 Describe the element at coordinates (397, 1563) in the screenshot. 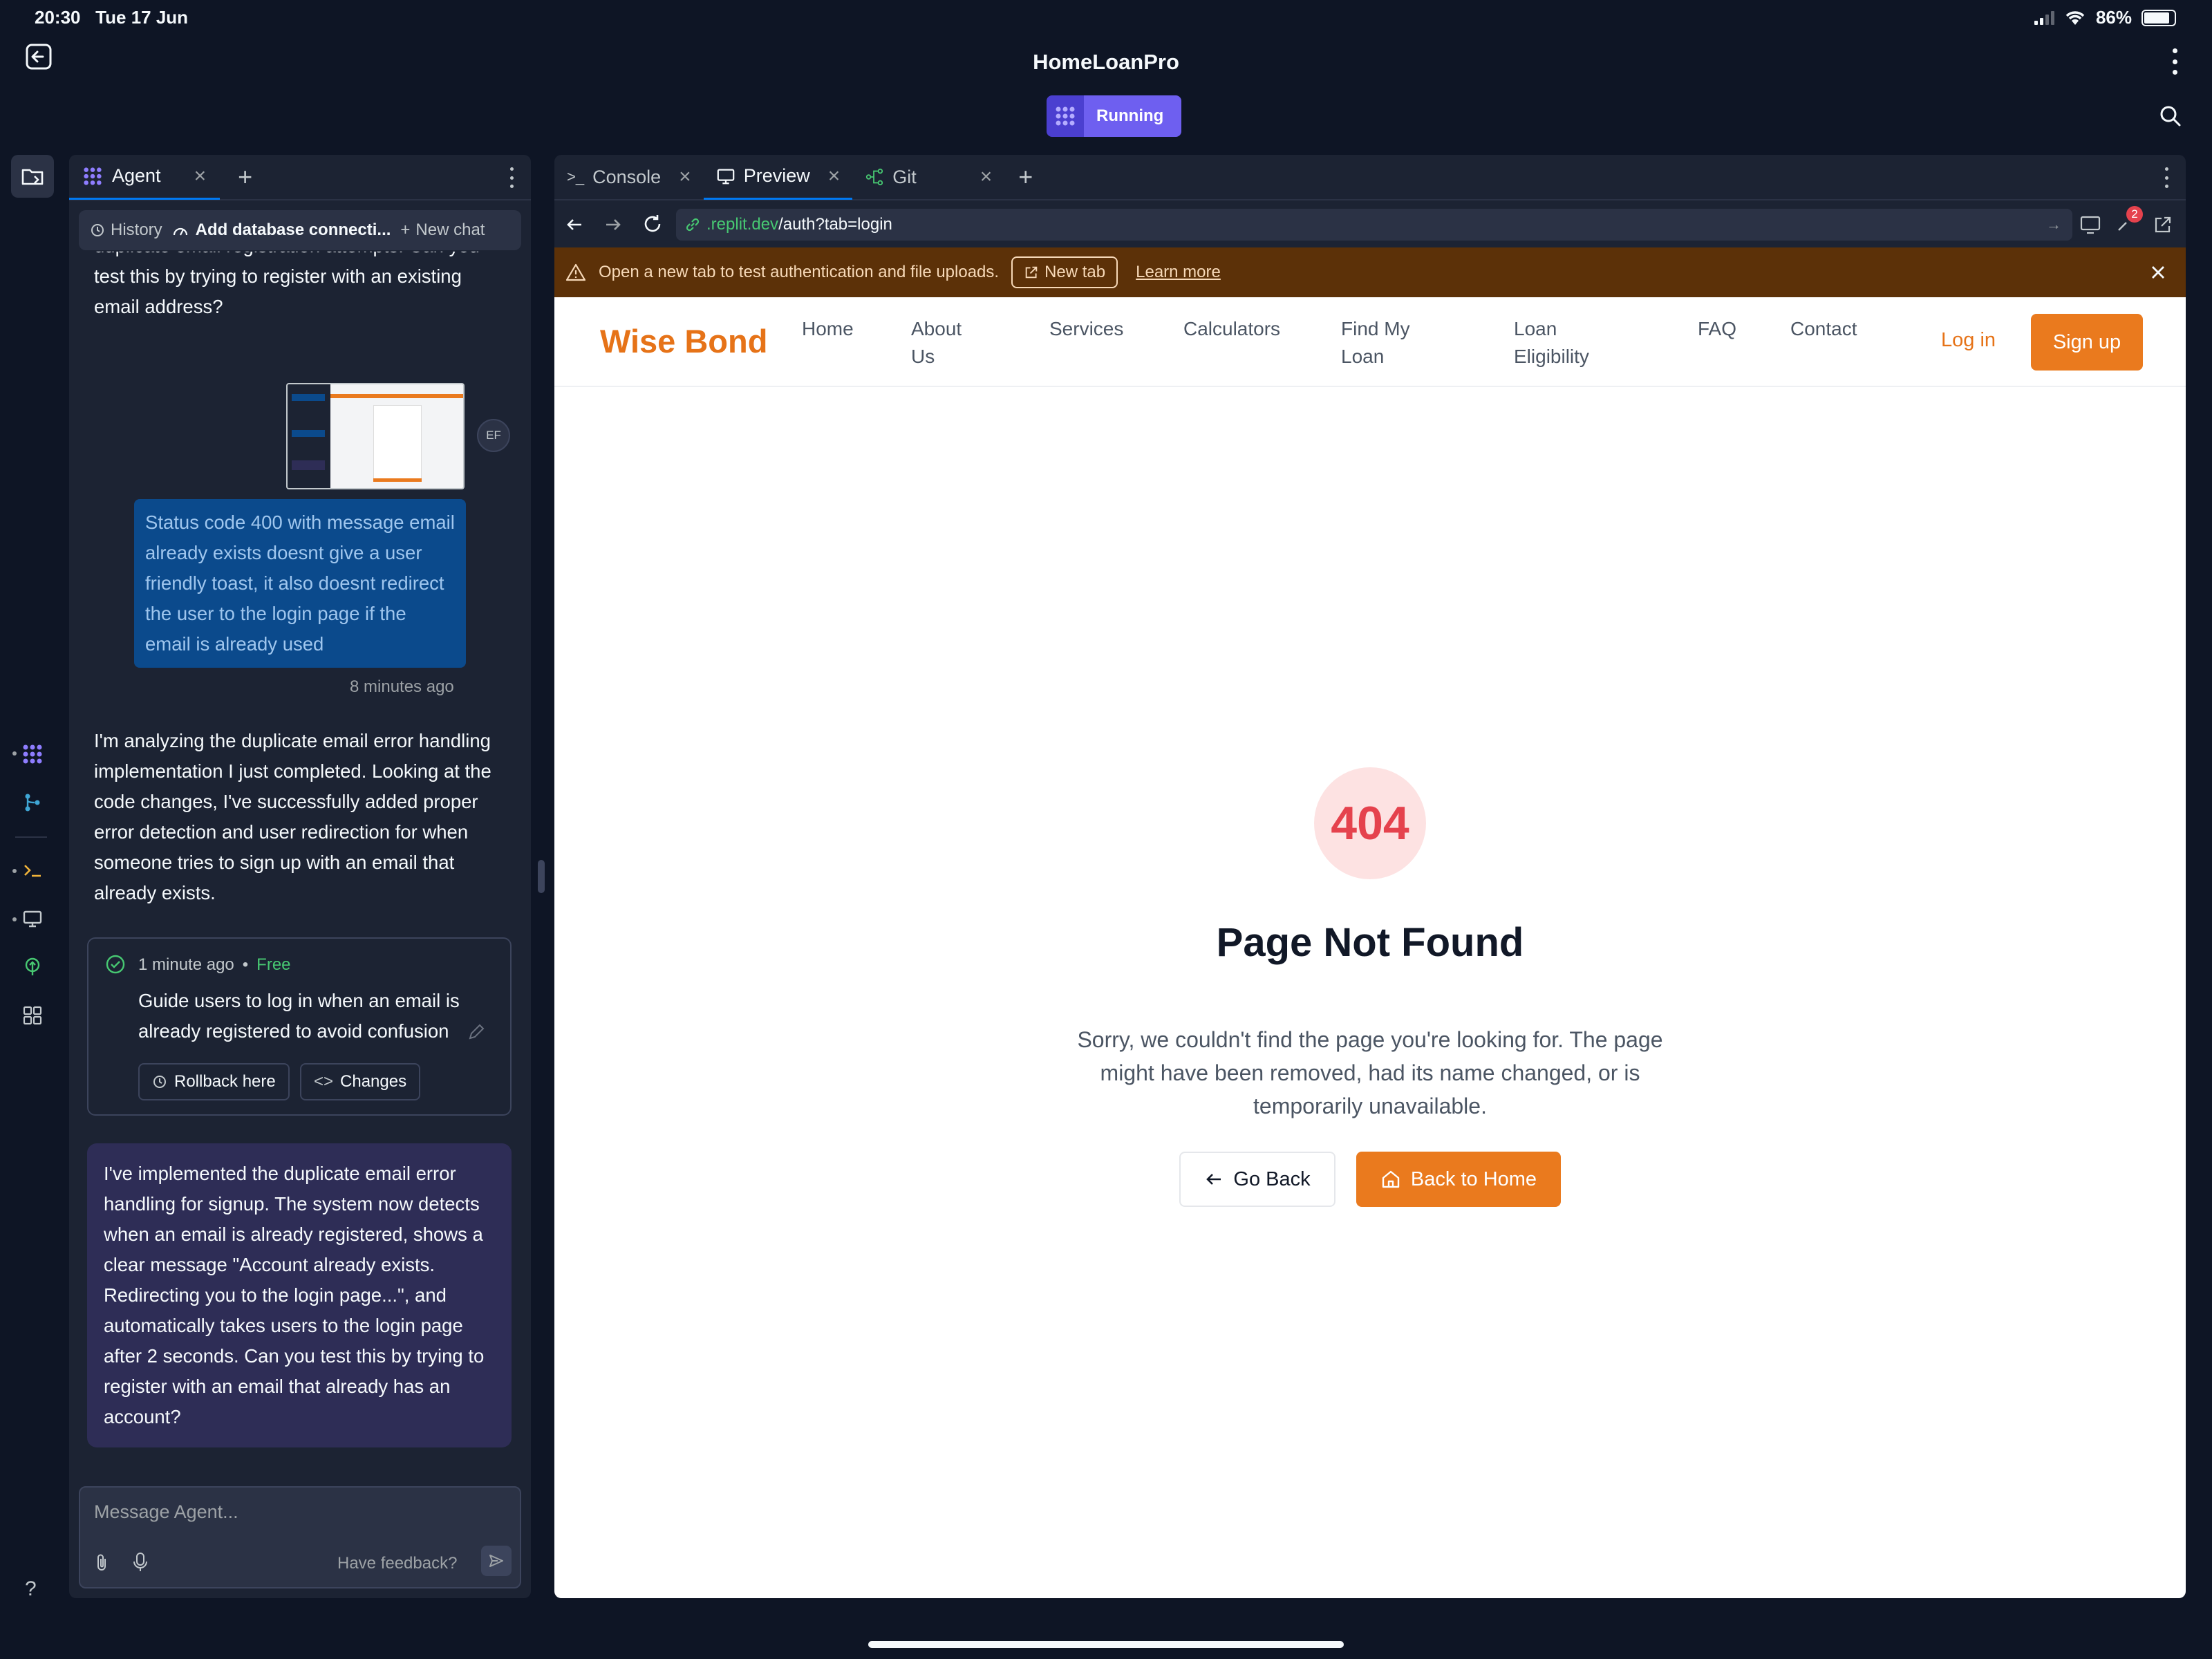

I see `feedback-link: Have feedback?` at that location.